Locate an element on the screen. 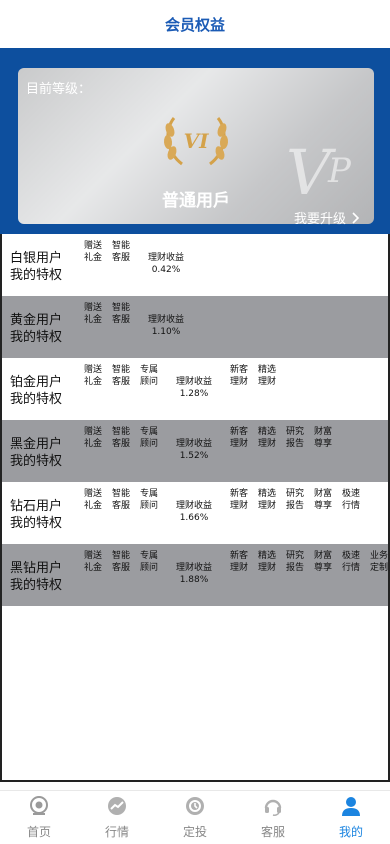 The height and width of the screenshot is (844, 390). yield-cell: 理财收益 1.88% is located at coordinates (194, 574).